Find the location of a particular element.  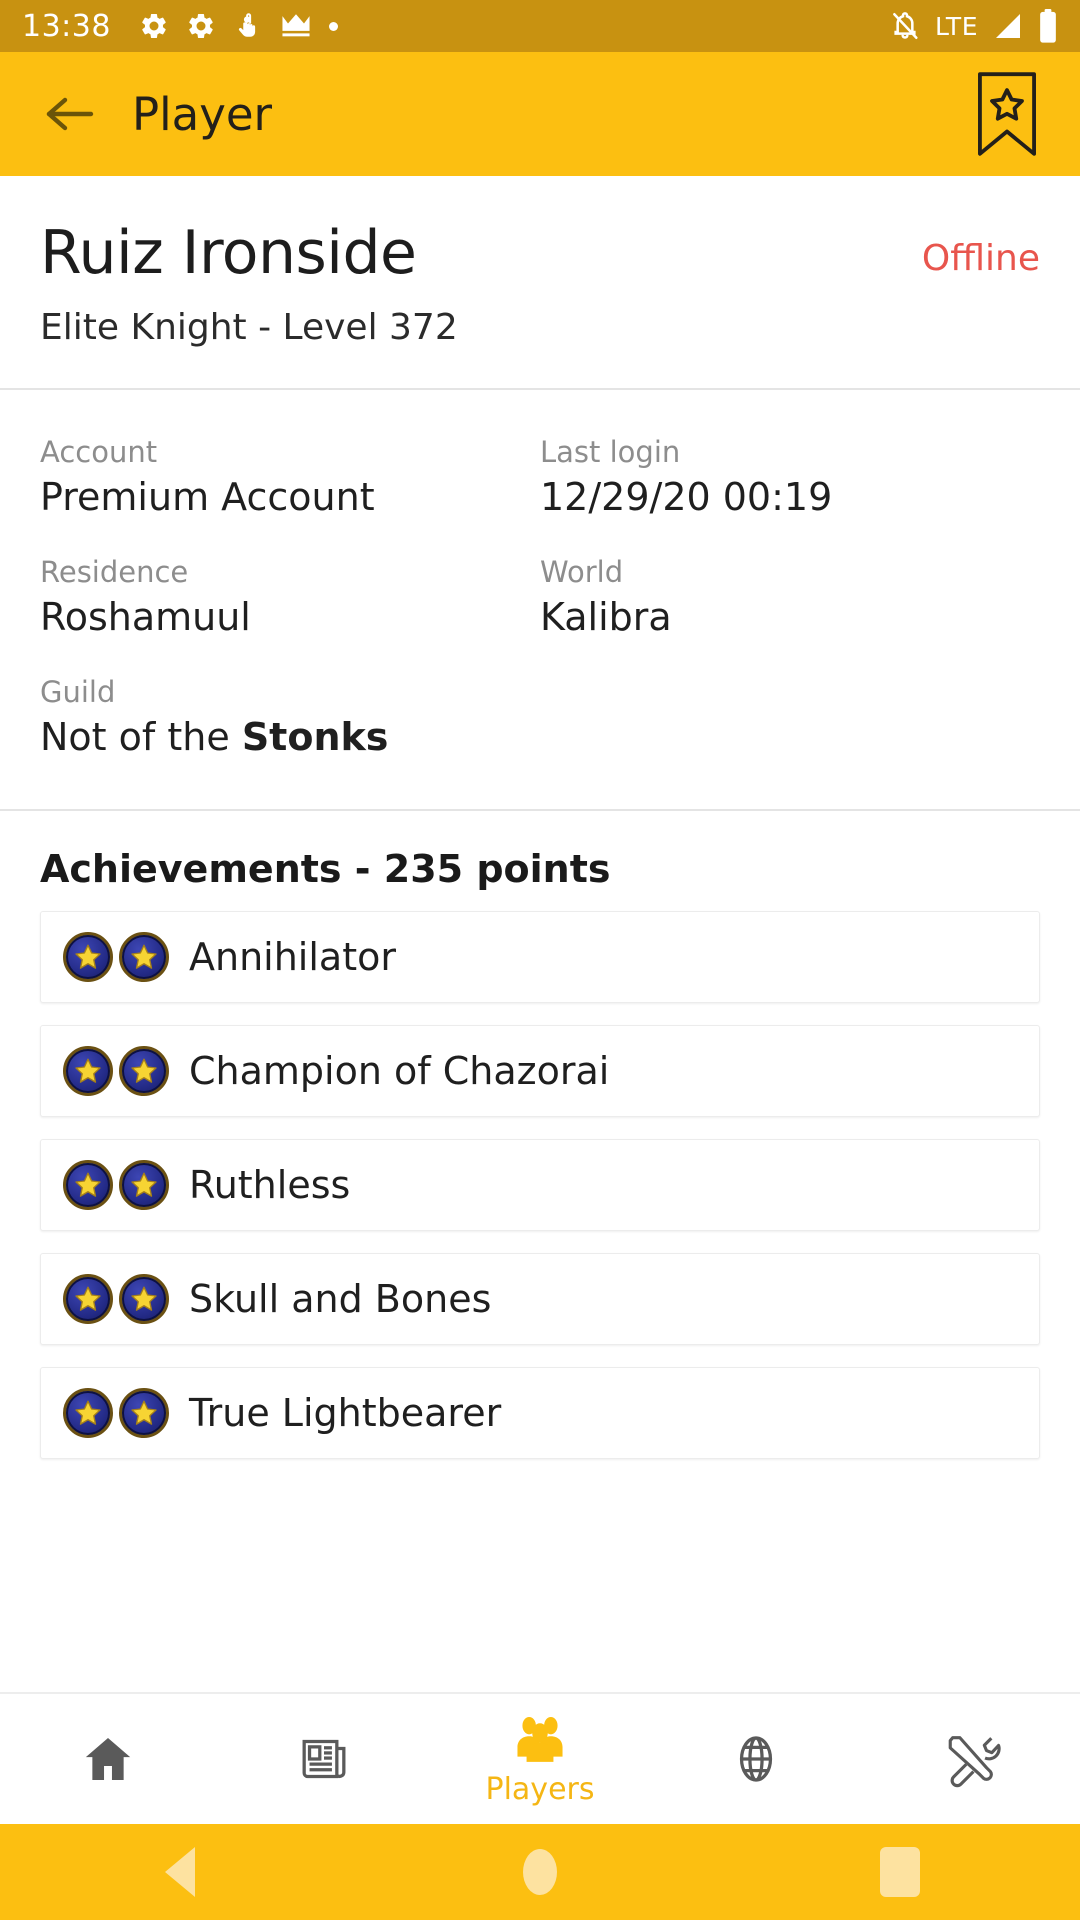

home-circle-icon is located at coordinates (540, 1872).